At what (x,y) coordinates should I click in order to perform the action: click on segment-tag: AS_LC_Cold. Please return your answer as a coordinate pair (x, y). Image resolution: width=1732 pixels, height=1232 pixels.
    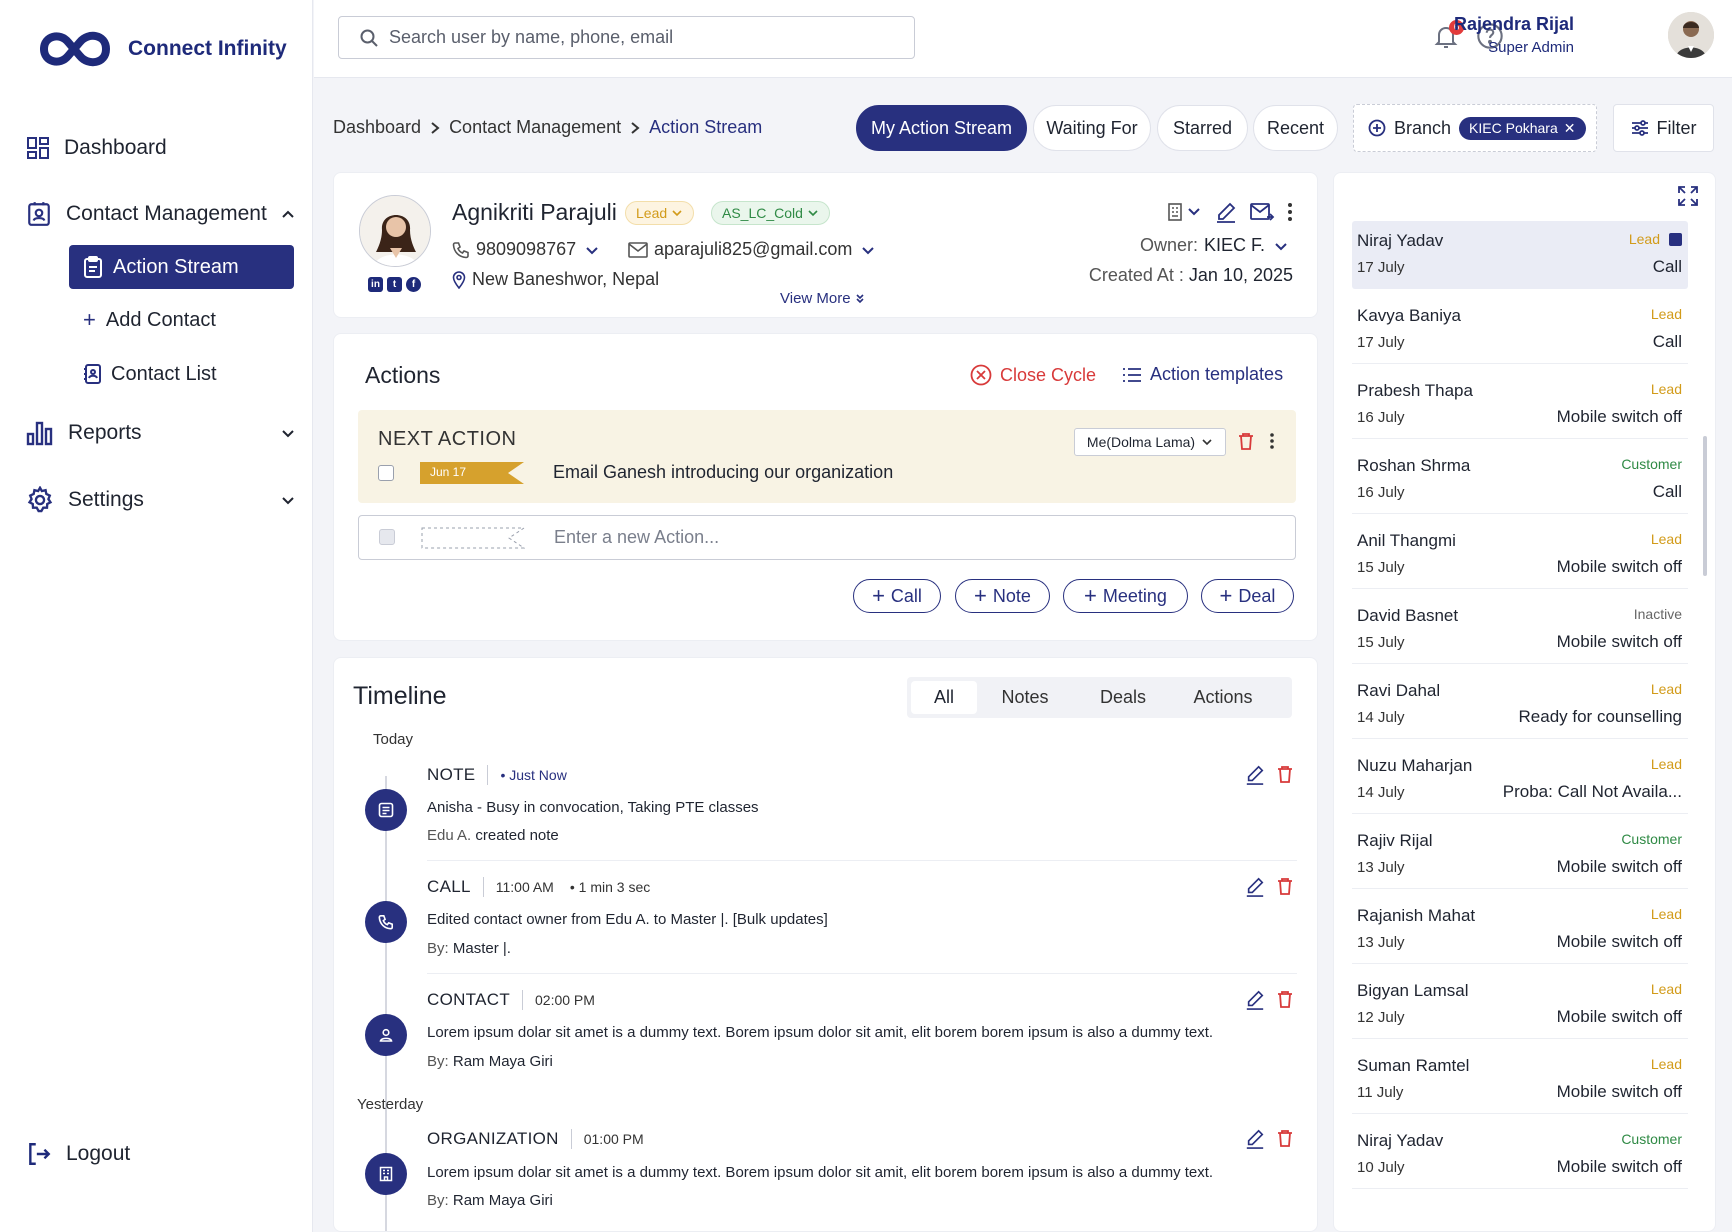
    Looking at the image, I should click on (770, 213).